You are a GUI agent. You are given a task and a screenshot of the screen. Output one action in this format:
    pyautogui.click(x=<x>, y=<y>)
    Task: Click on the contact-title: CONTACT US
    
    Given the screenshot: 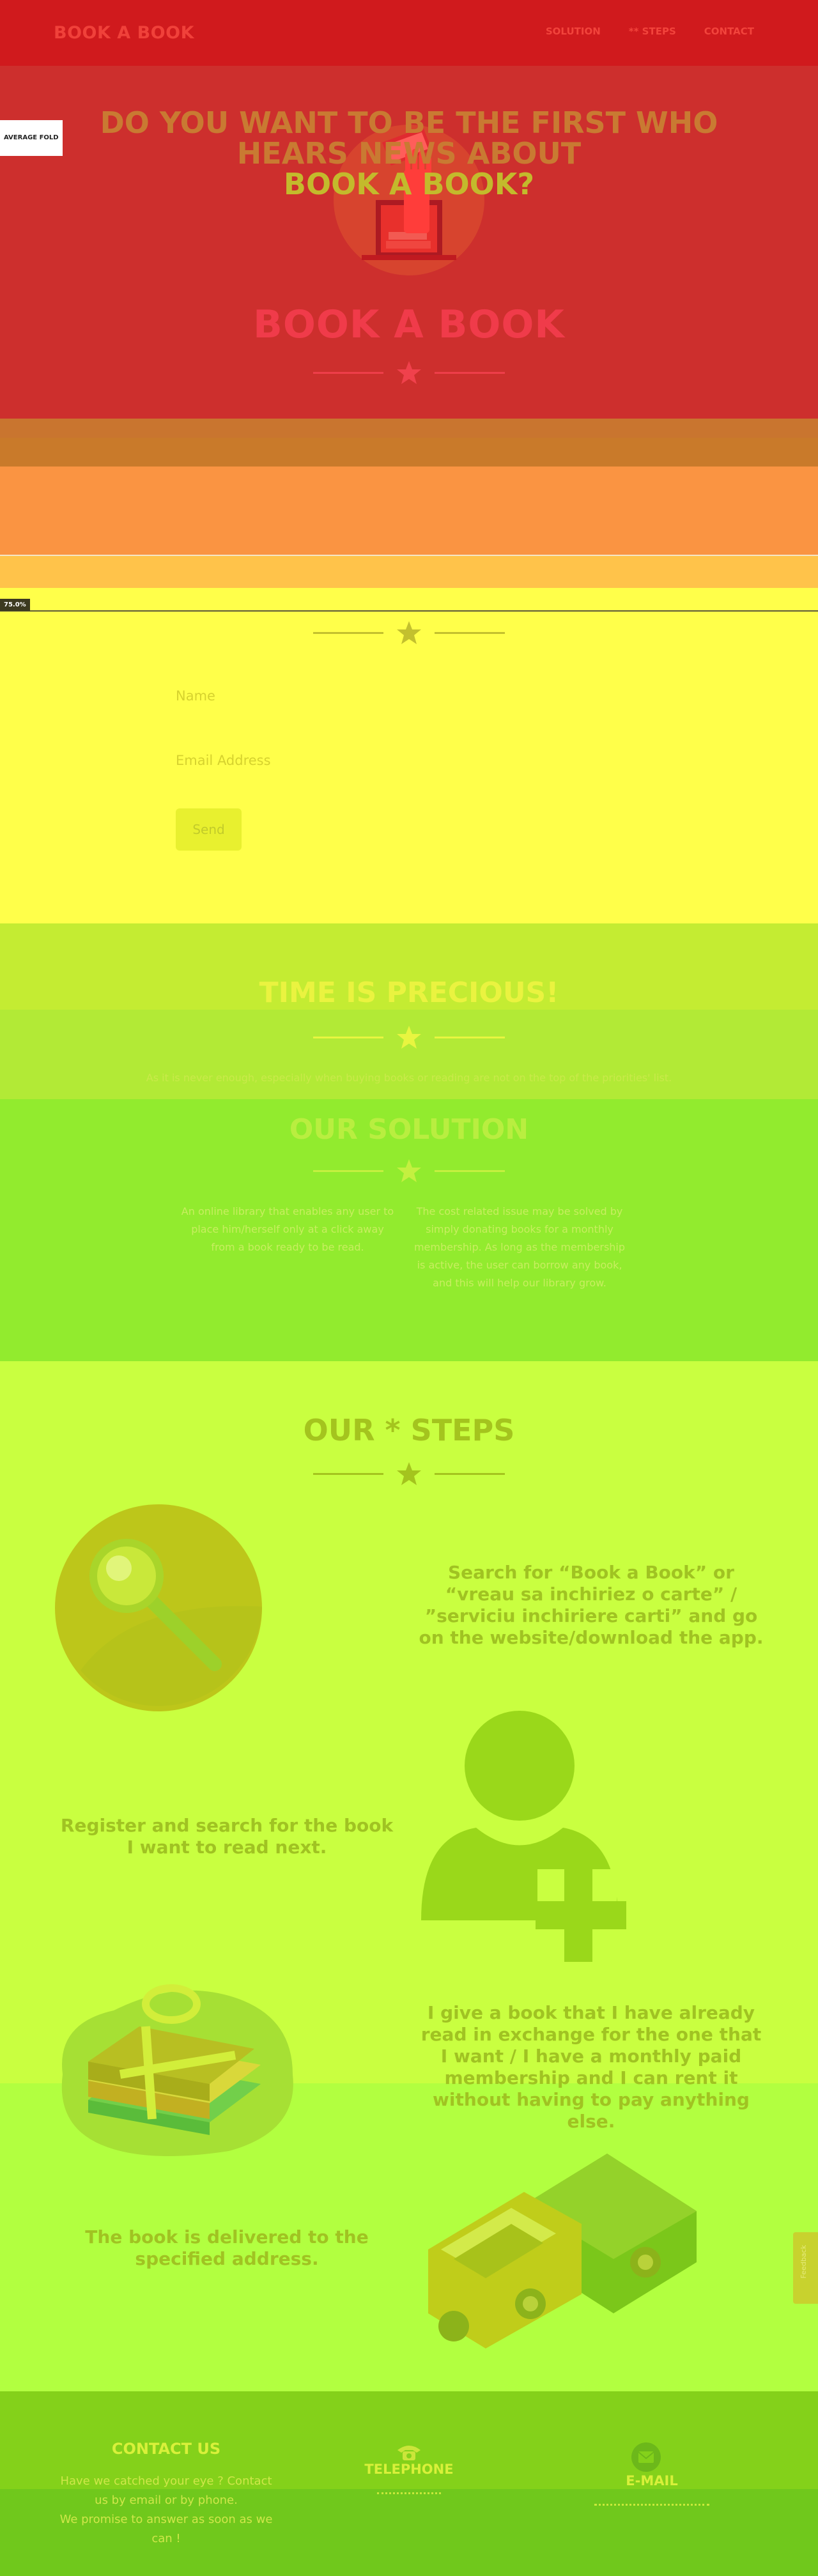 What is the action you would take?
    pyautogui.click(x=166, y=2449)
    